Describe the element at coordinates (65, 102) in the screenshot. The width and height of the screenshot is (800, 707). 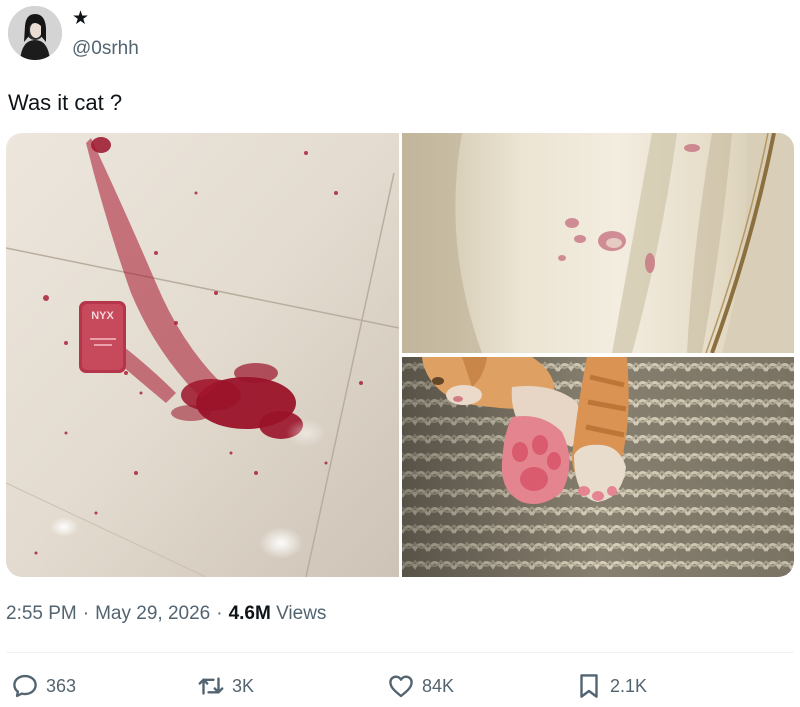
I see `tweet-text: Was it cat ?` at that location.